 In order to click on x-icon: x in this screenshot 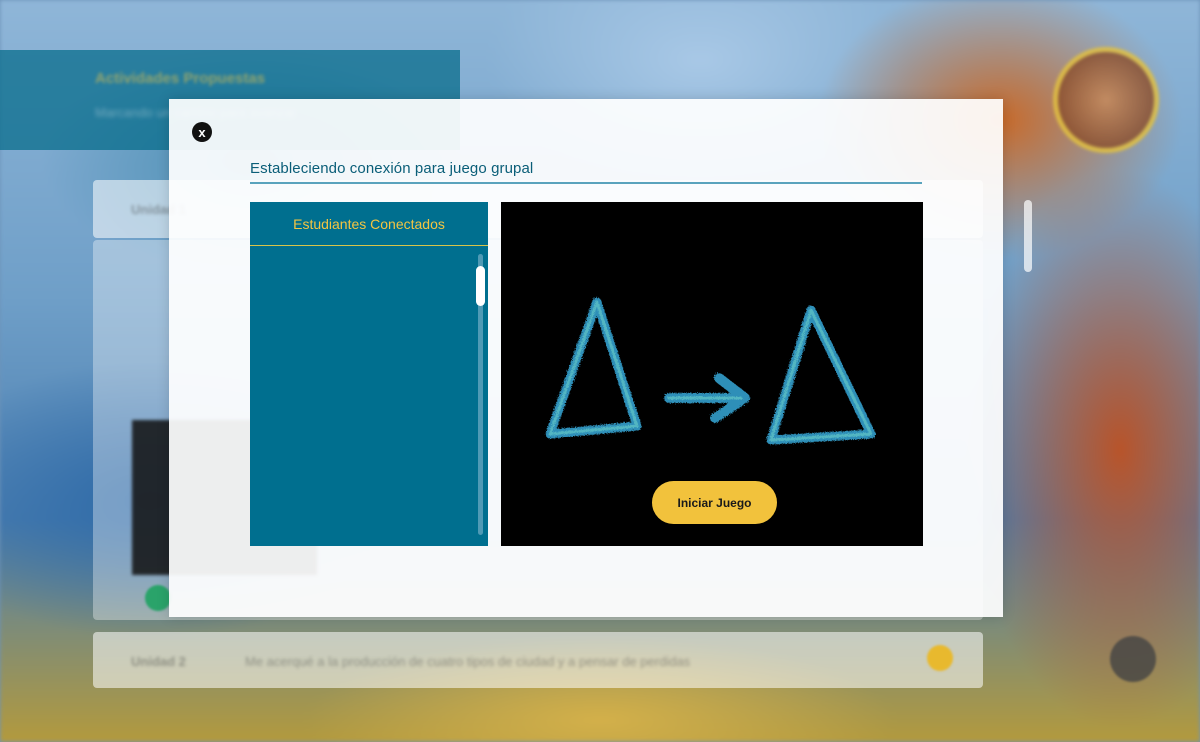, I will do `click(202, 132)`.